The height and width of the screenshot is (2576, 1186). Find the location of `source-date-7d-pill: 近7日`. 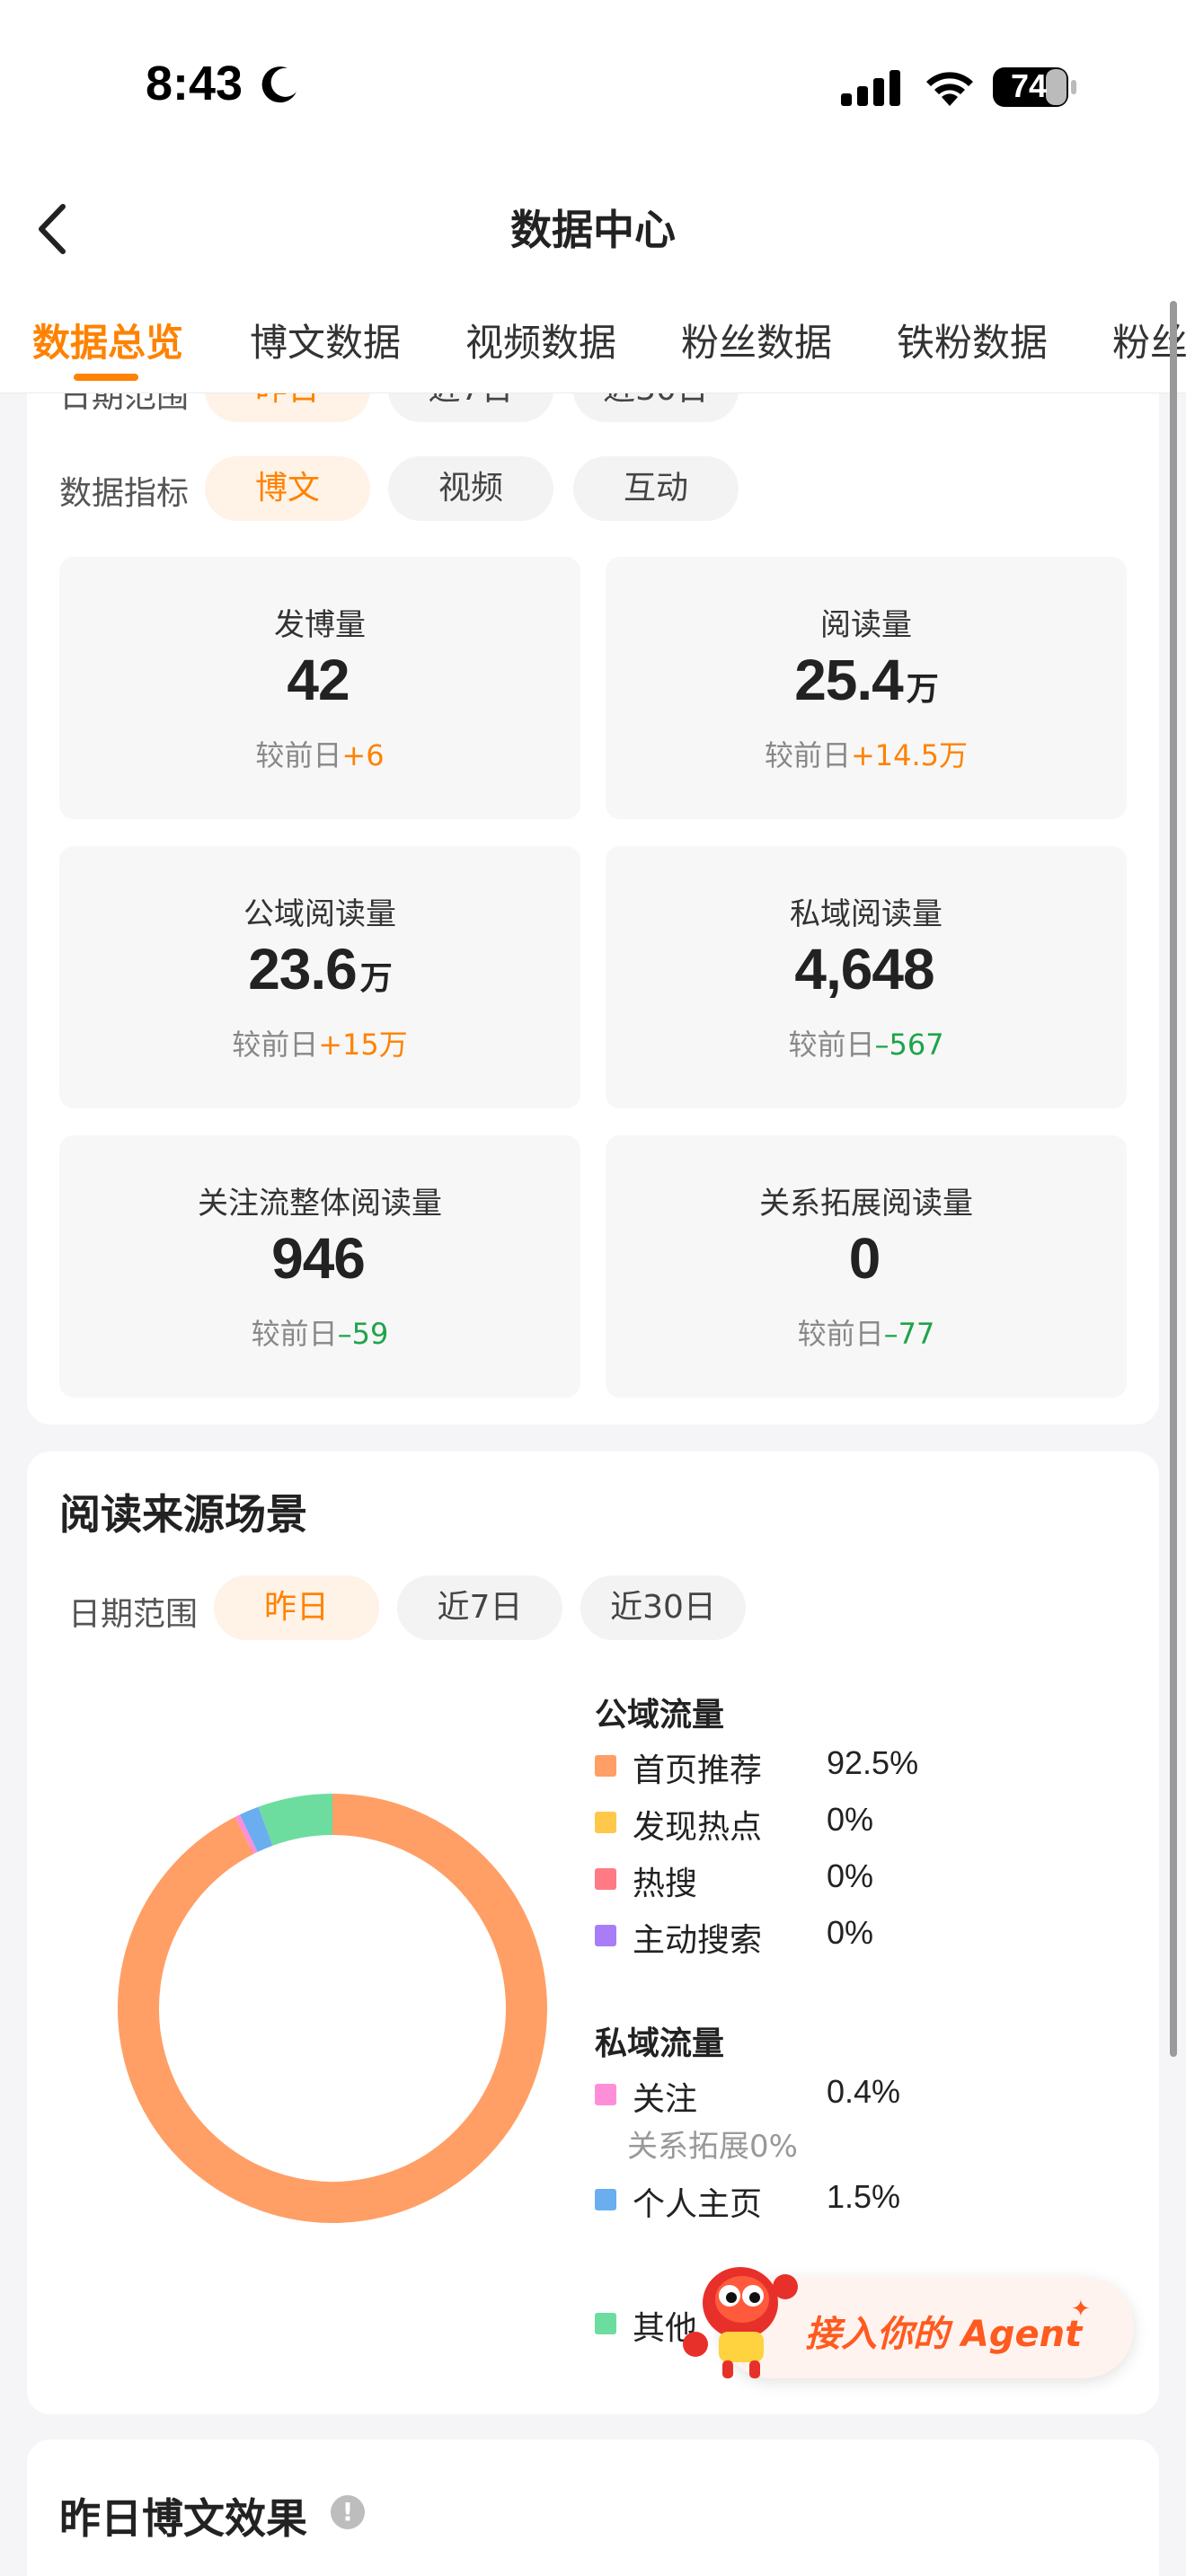

source-date-7d-pill: 近7日 is located at coordinates (479, 1607).